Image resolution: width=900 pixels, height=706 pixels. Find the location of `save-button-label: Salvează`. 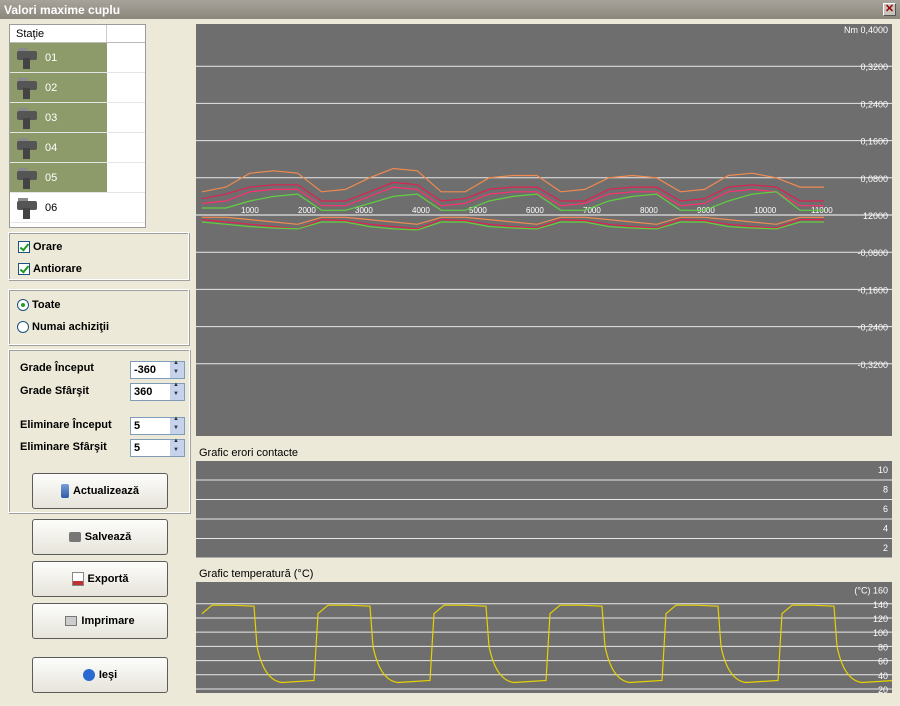

save-button-label: Salvează is located at coordinates (108, 537).